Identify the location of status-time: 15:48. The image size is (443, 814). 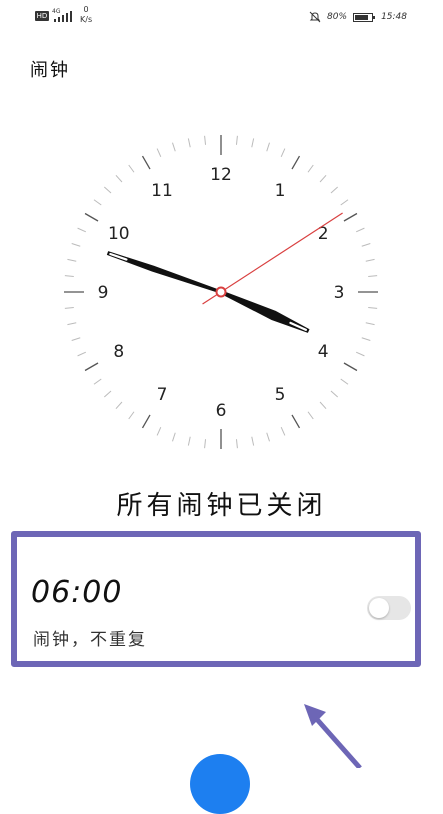
(394, 17).